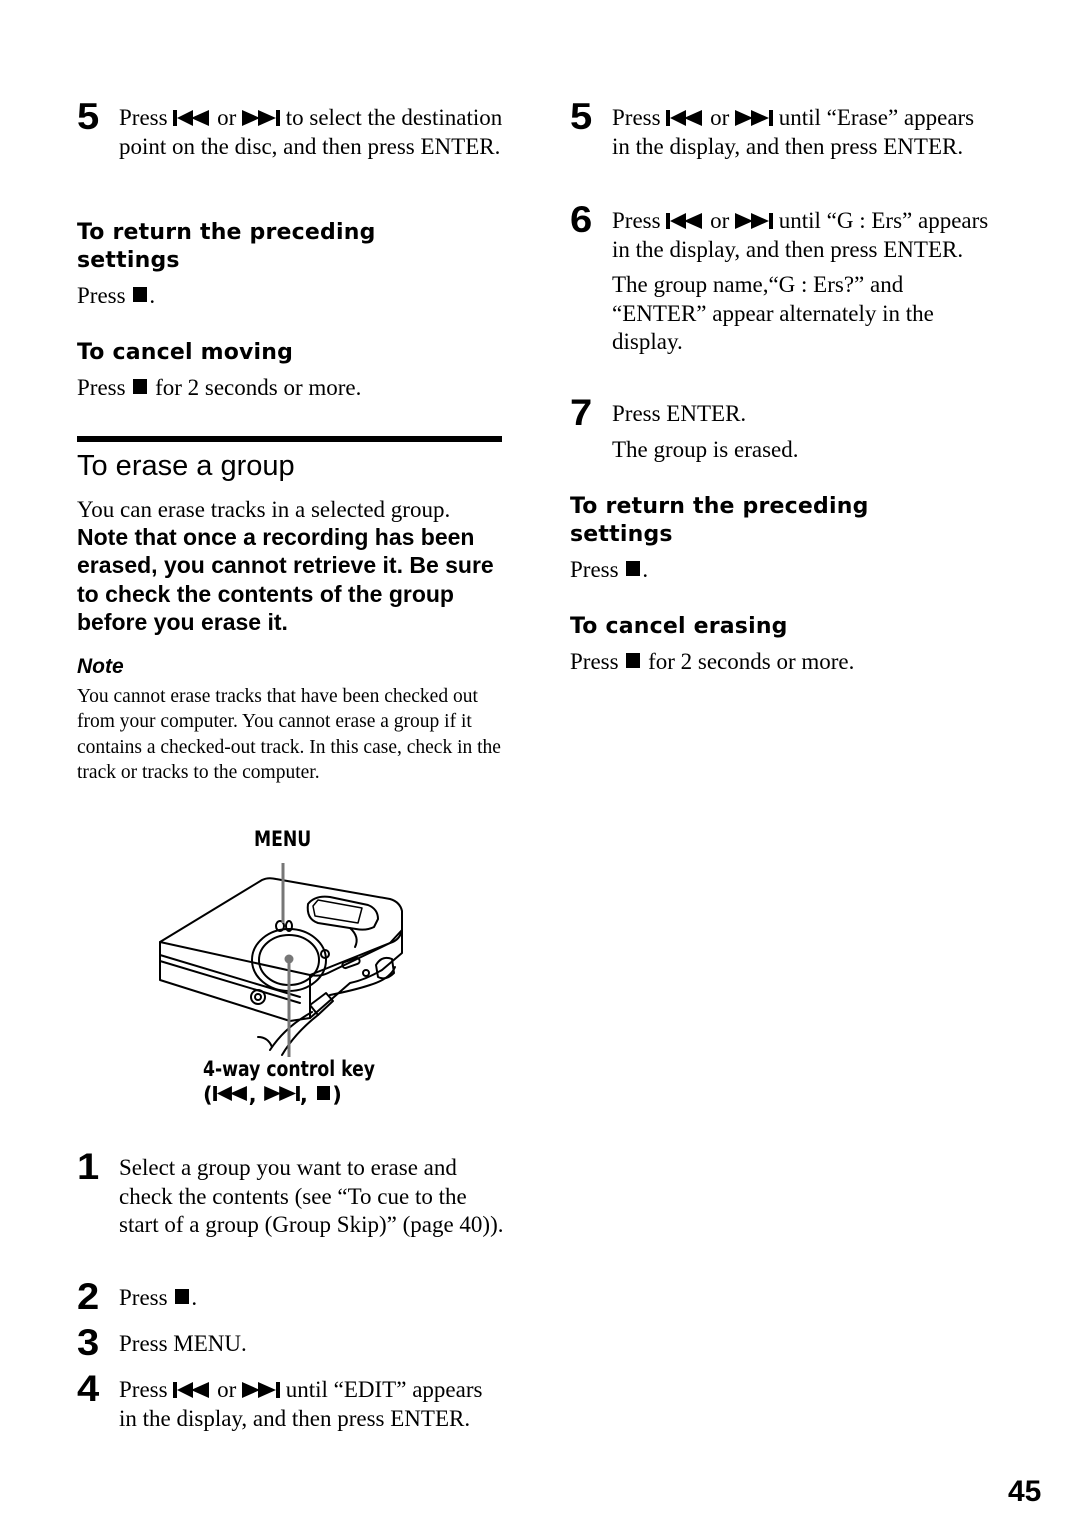  What do you see at coordinates (219, 387) in the screenshot?
I see `cancel-moving-text: Press for 2 seconds or more.` at bounding box center [219, 387].